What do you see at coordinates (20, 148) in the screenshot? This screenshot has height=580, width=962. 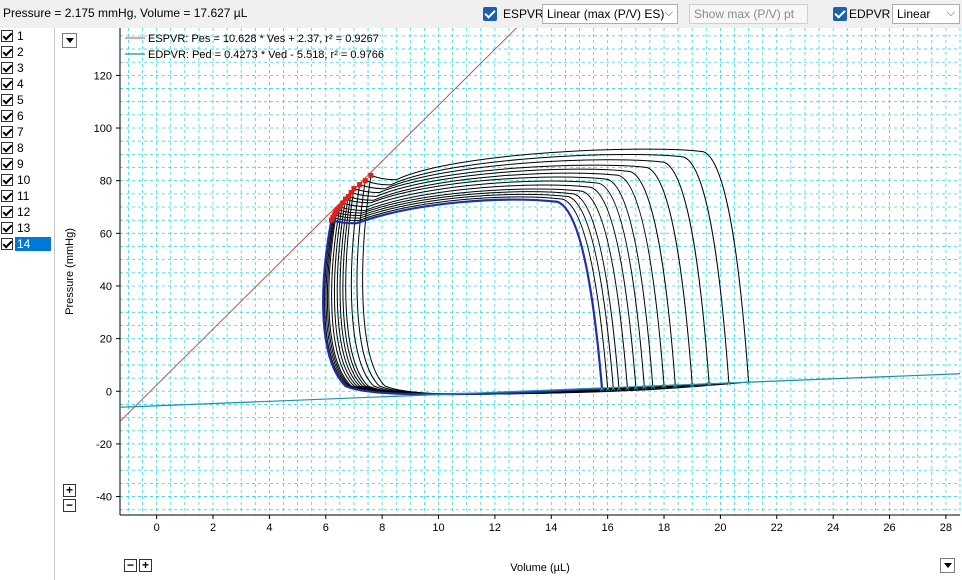 I see `loop-label: 8` at bounding box center [20, 148].